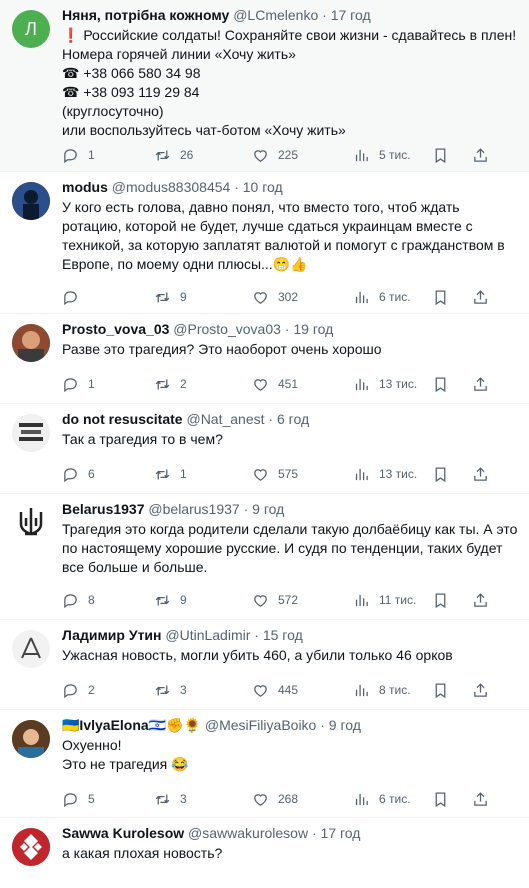 The height and width of the screenshot is (888, 529). I want to click on author-handle: @UtinLadimir, so click(207, 635).